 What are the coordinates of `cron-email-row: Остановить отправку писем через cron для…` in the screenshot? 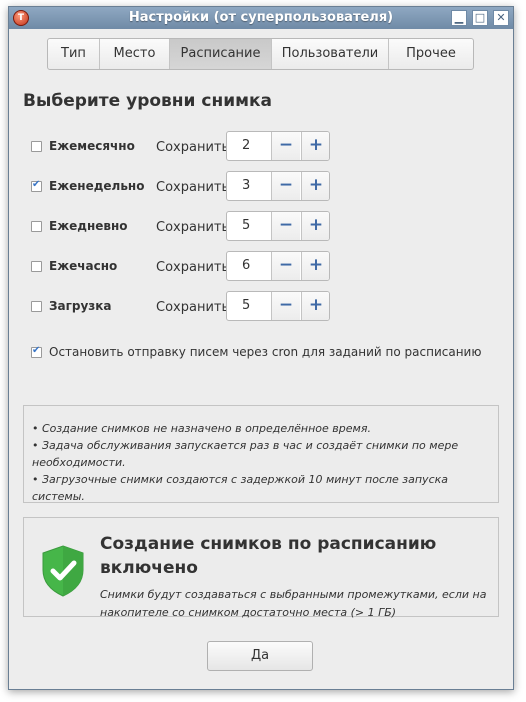 It's located at (266, 354).